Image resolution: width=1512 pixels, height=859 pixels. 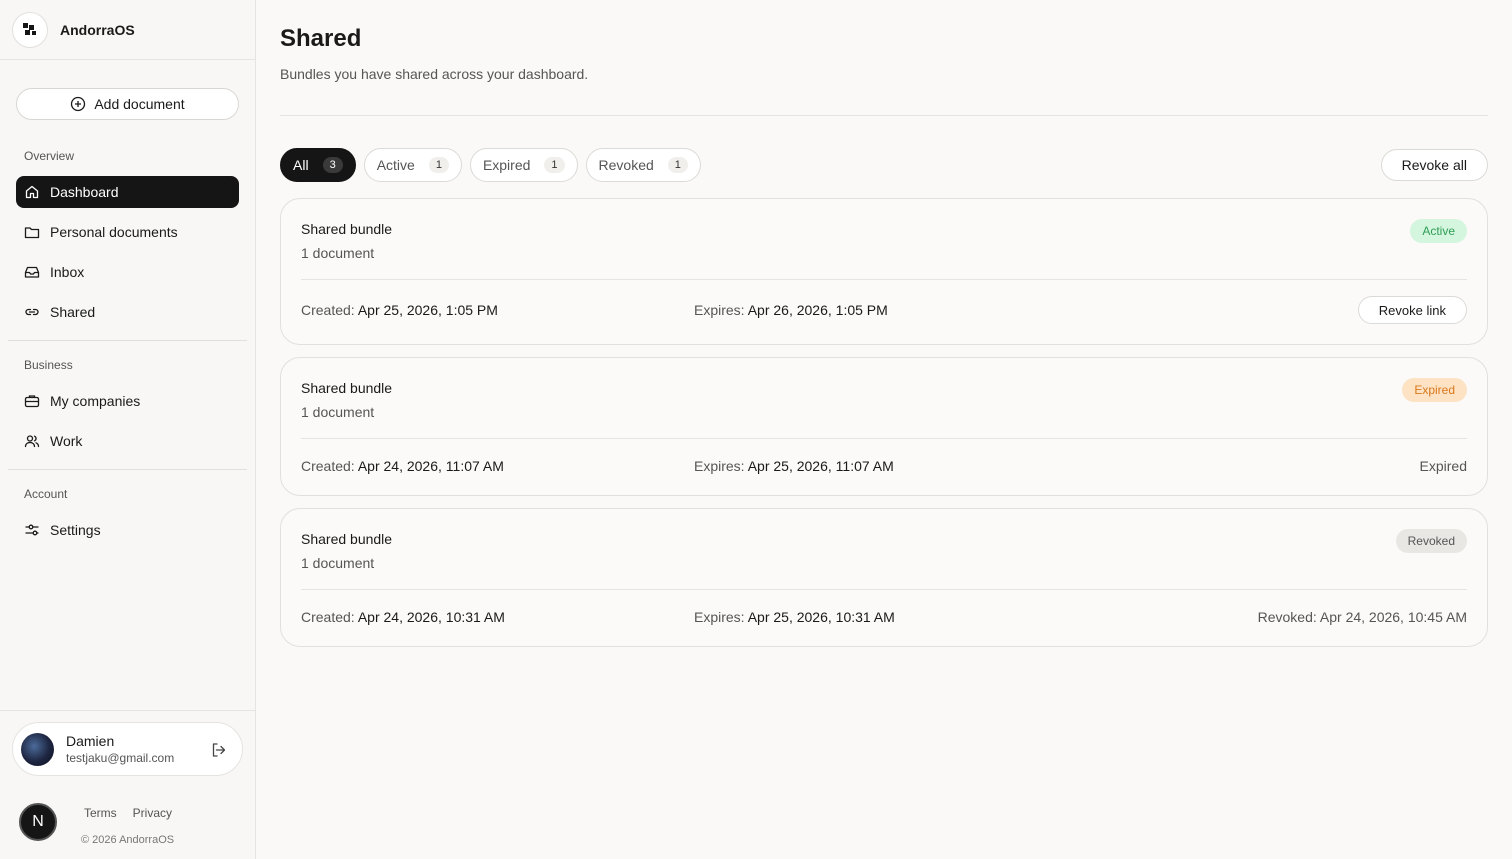 I want to click on filter-tab-expired: Expired 1, so click(x=523, y=165).